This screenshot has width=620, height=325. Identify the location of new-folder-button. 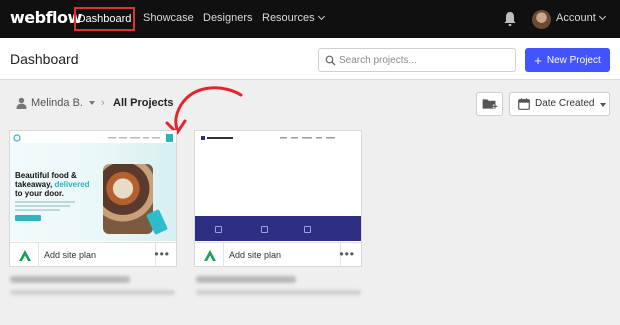
(489, 104).